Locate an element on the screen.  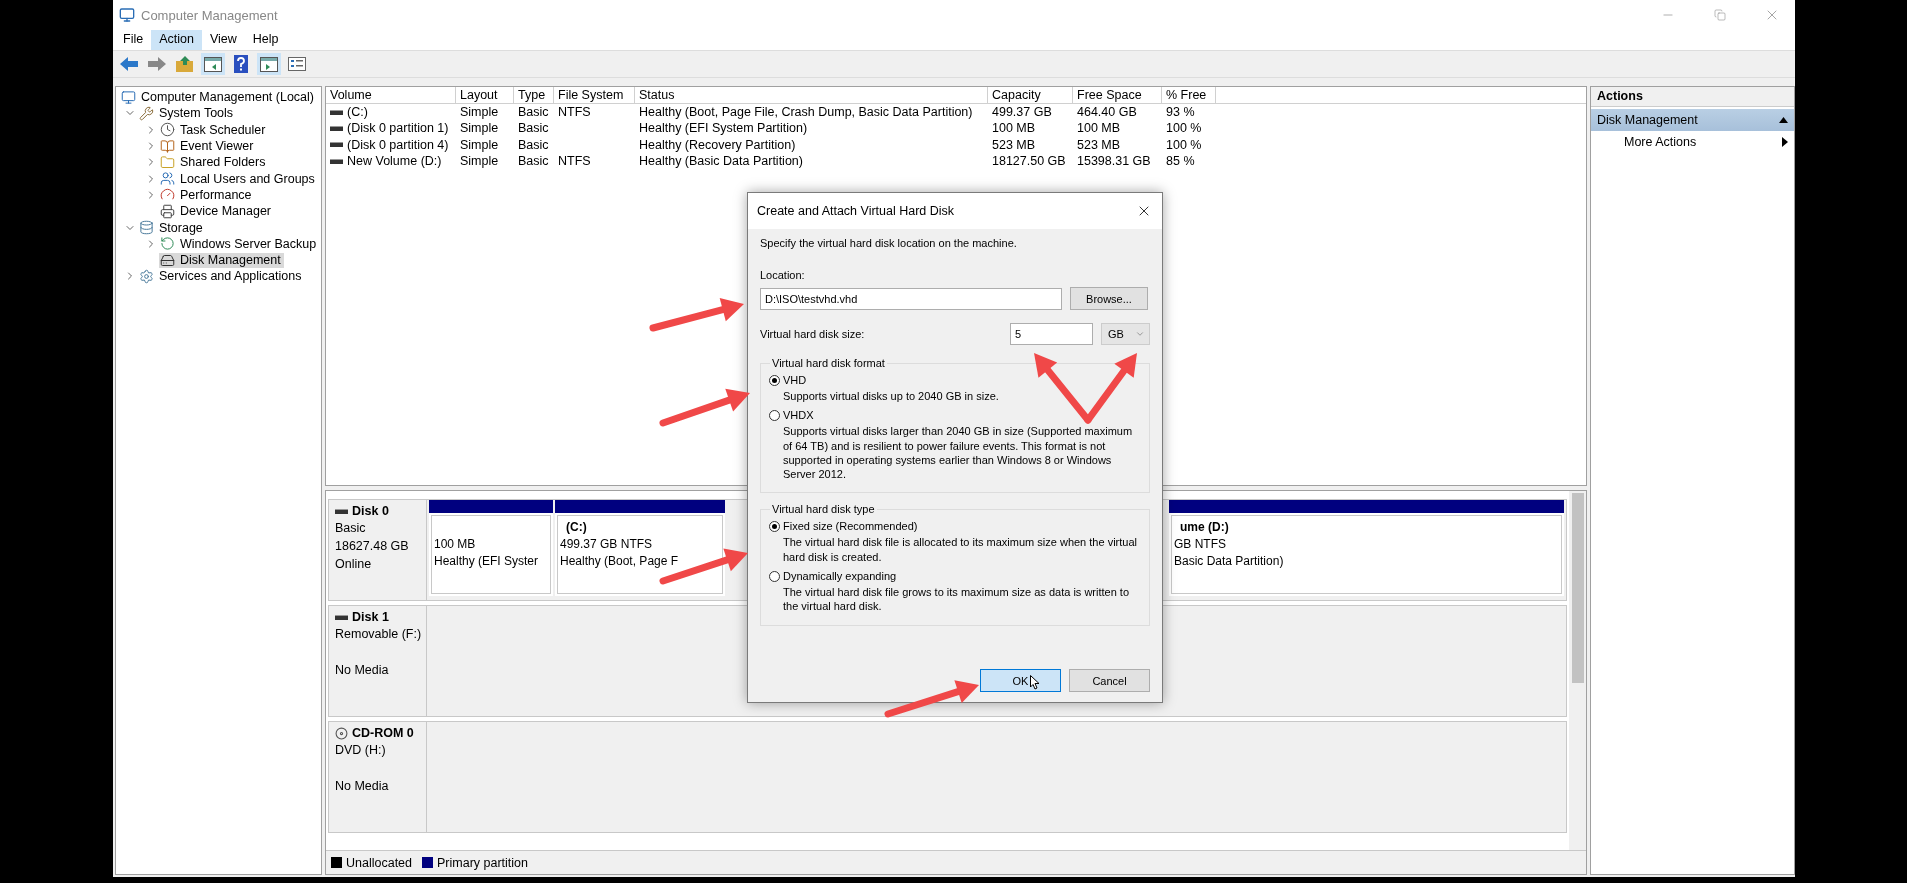
disk-type: DVD (H:) is located at coordinates (361, 750).